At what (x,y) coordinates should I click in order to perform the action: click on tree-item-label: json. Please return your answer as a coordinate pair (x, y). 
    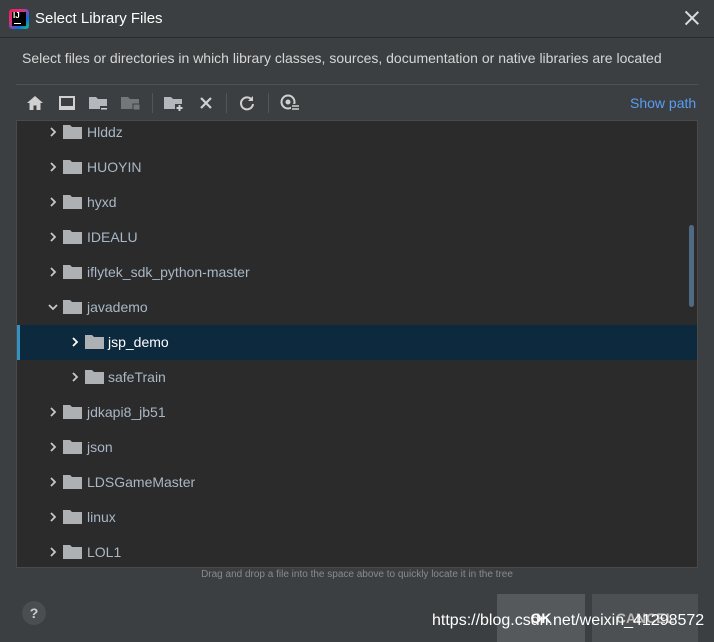
    Looking at the image, I should click on (100, 447).